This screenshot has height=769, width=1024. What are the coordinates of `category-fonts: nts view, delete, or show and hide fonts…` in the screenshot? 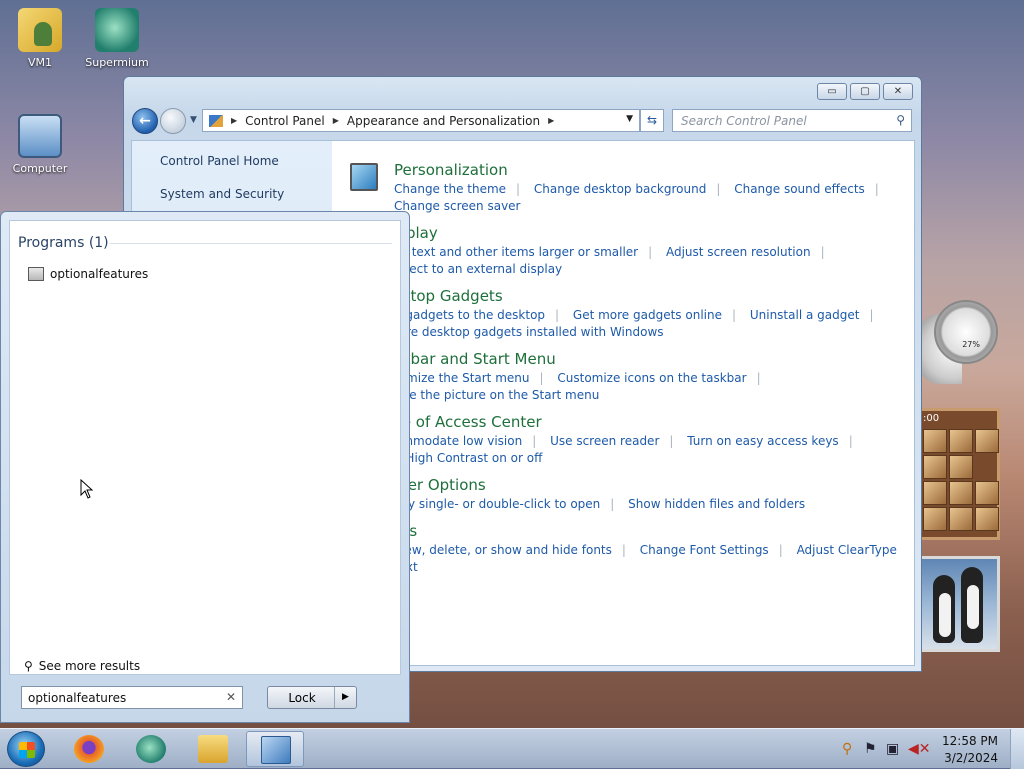 It's located at (654, 549).